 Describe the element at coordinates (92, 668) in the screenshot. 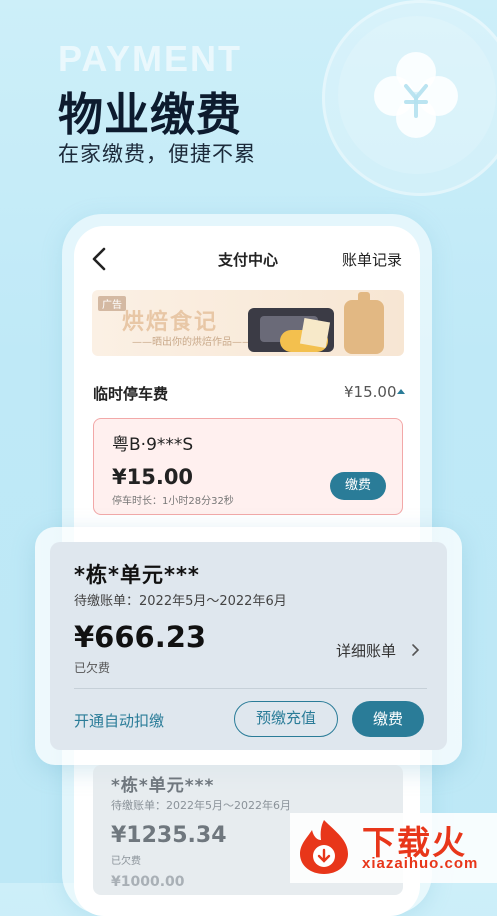

I see `bill-status: 已欠费` at that location.